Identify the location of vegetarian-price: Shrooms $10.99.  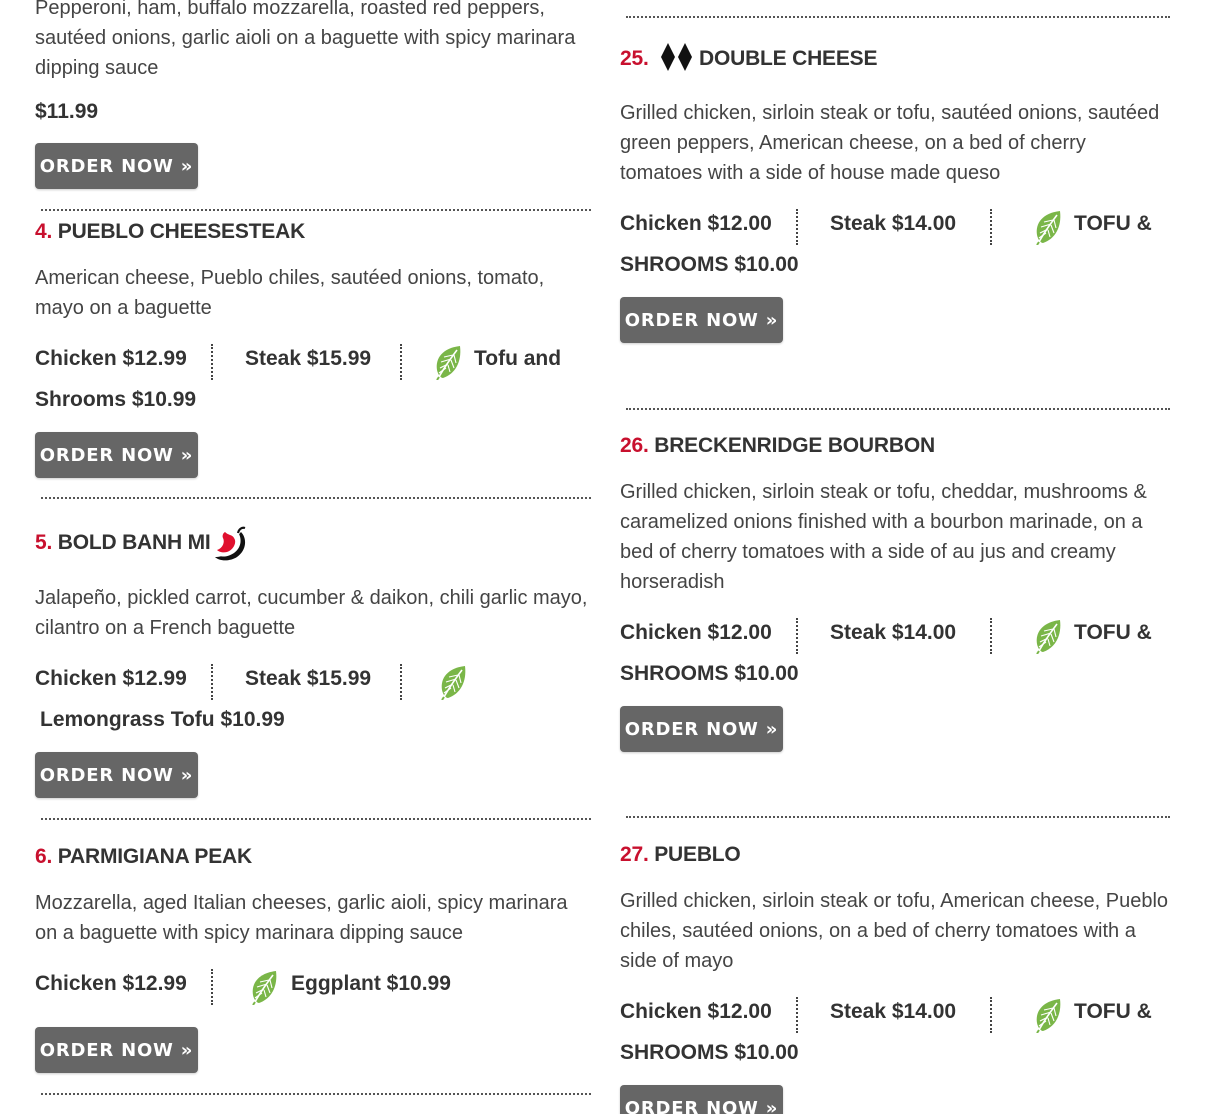
(116, 399).